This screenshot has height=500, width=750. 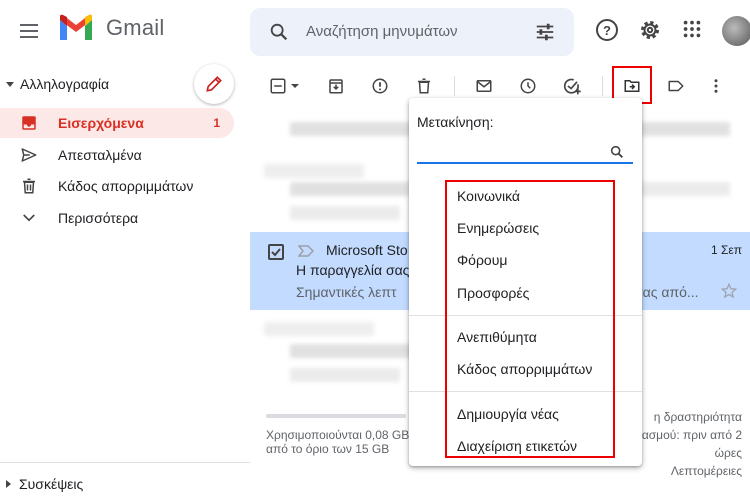 I want to click on pencil-icon, so click(x=214, y=84).